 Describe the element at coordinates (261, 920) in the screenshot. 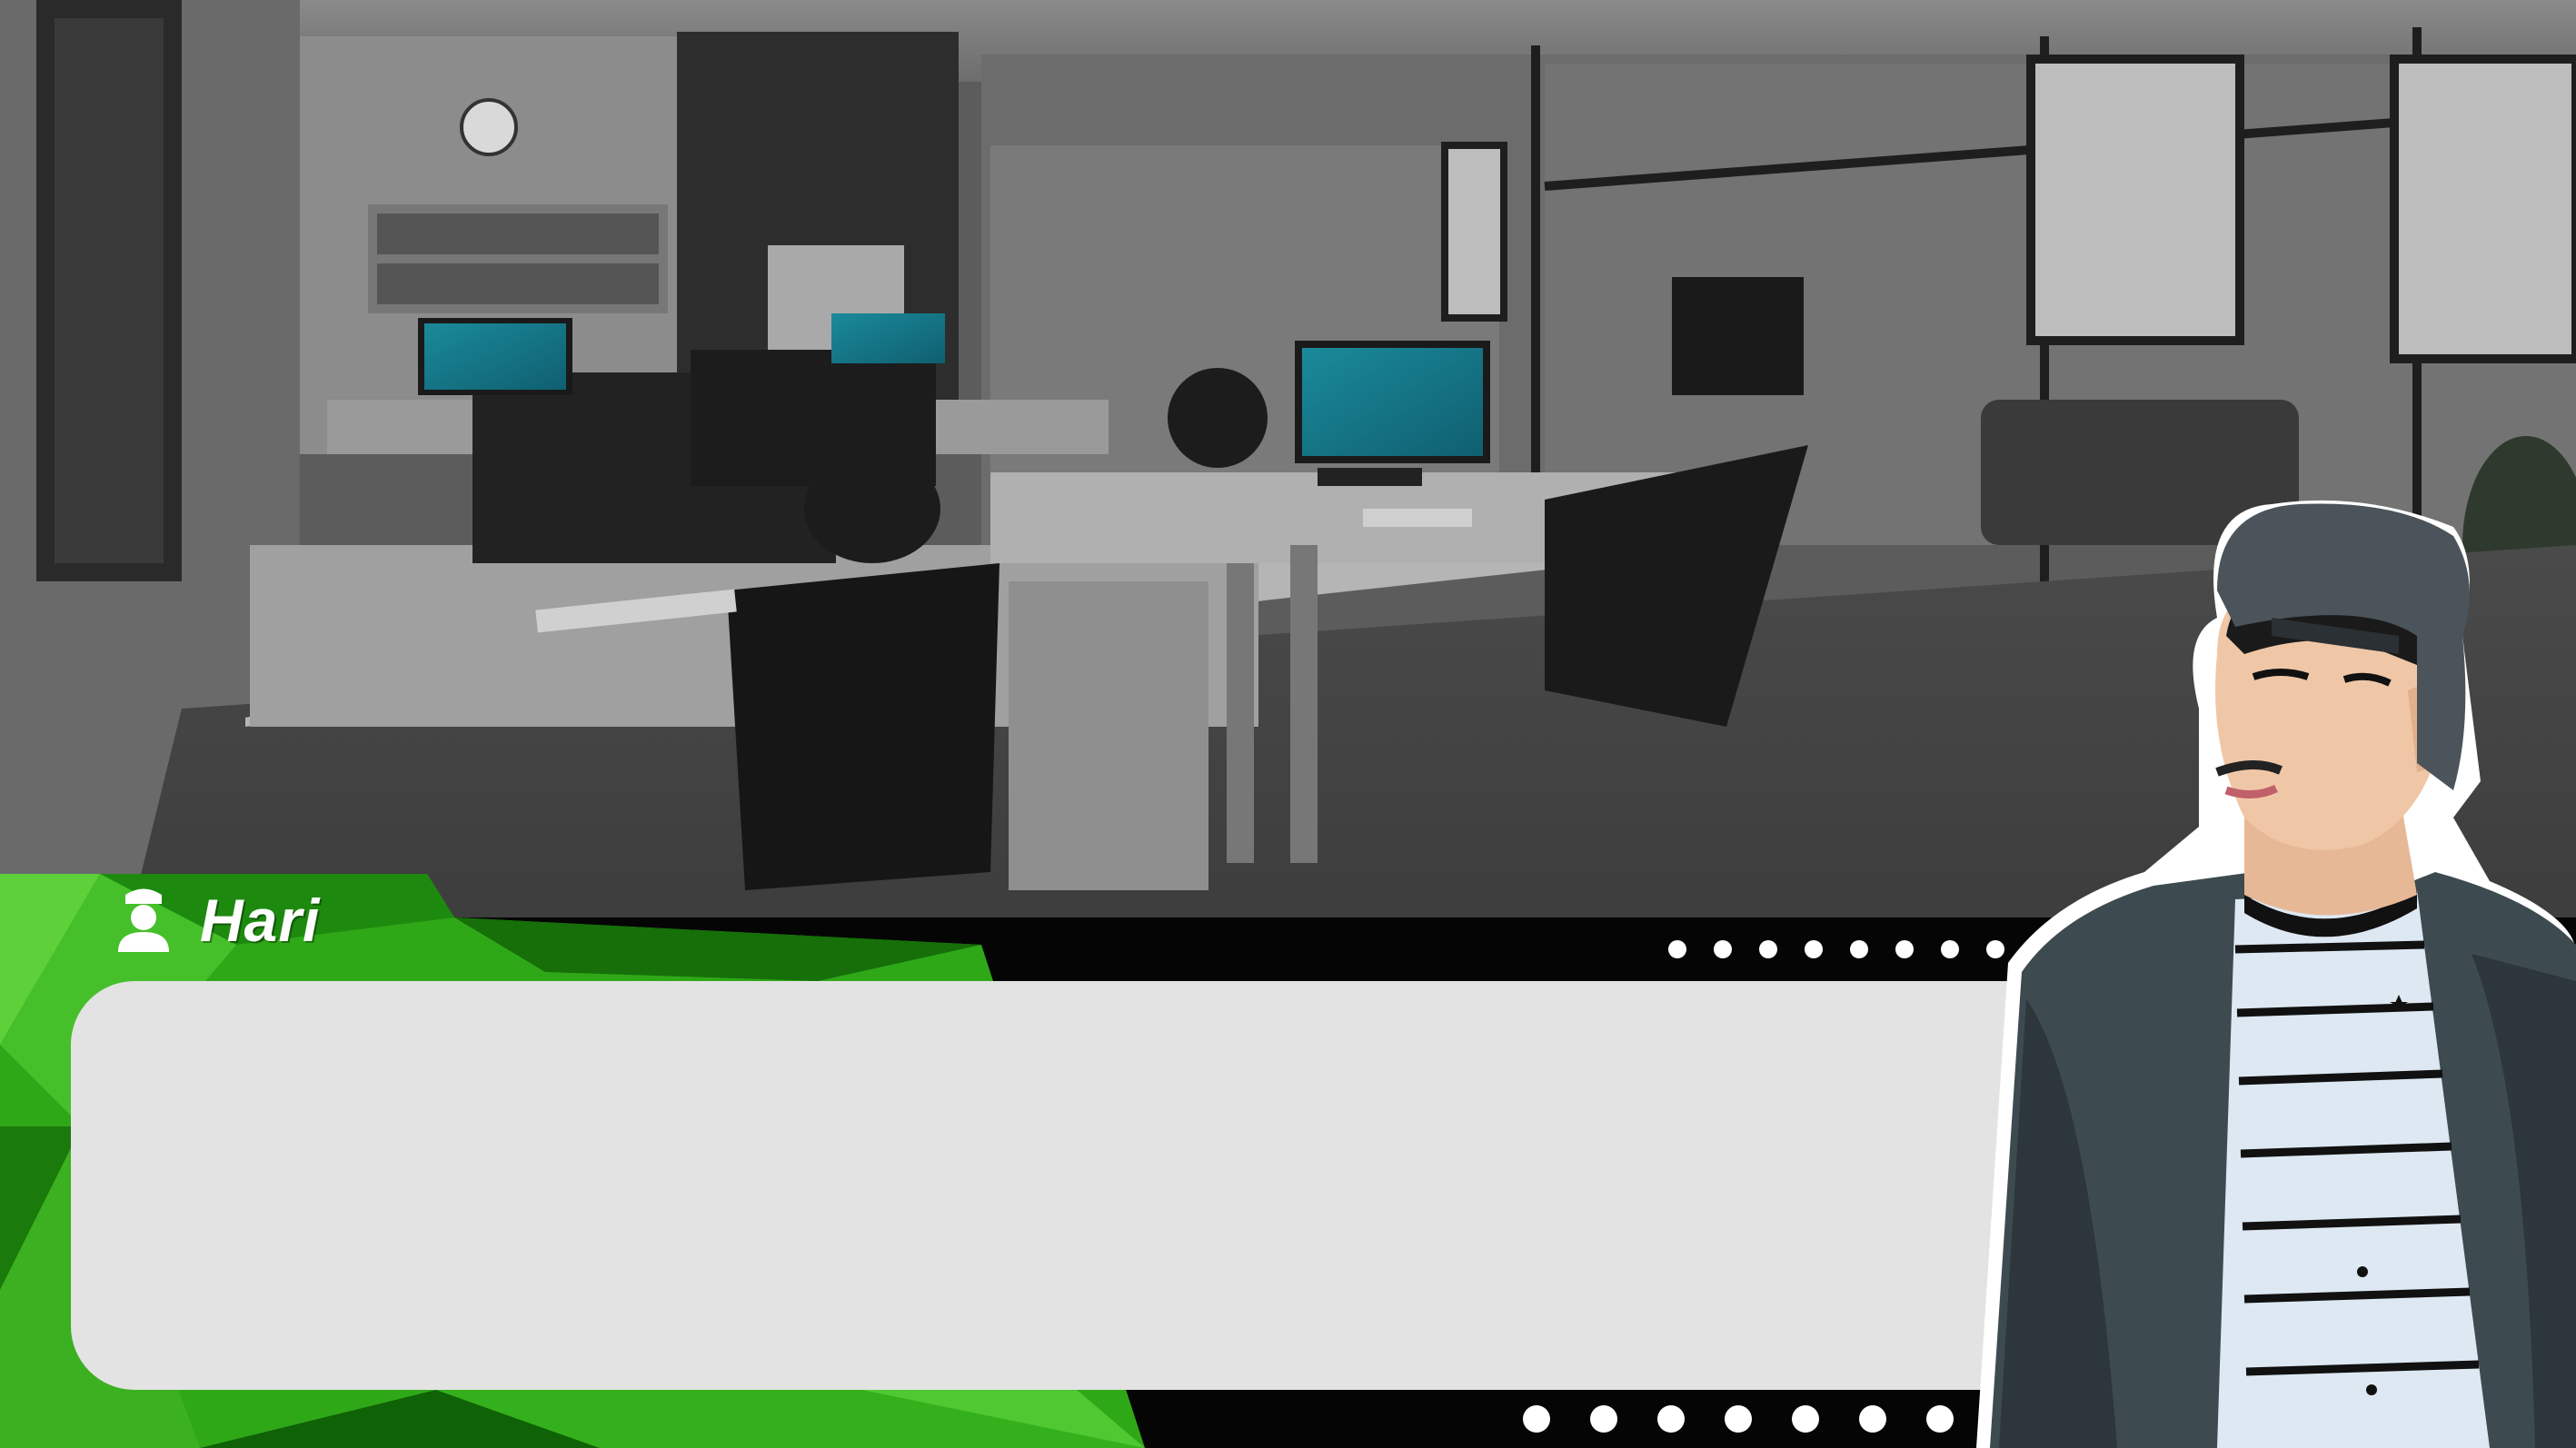

I see `speaker-name: Hari` at that location.